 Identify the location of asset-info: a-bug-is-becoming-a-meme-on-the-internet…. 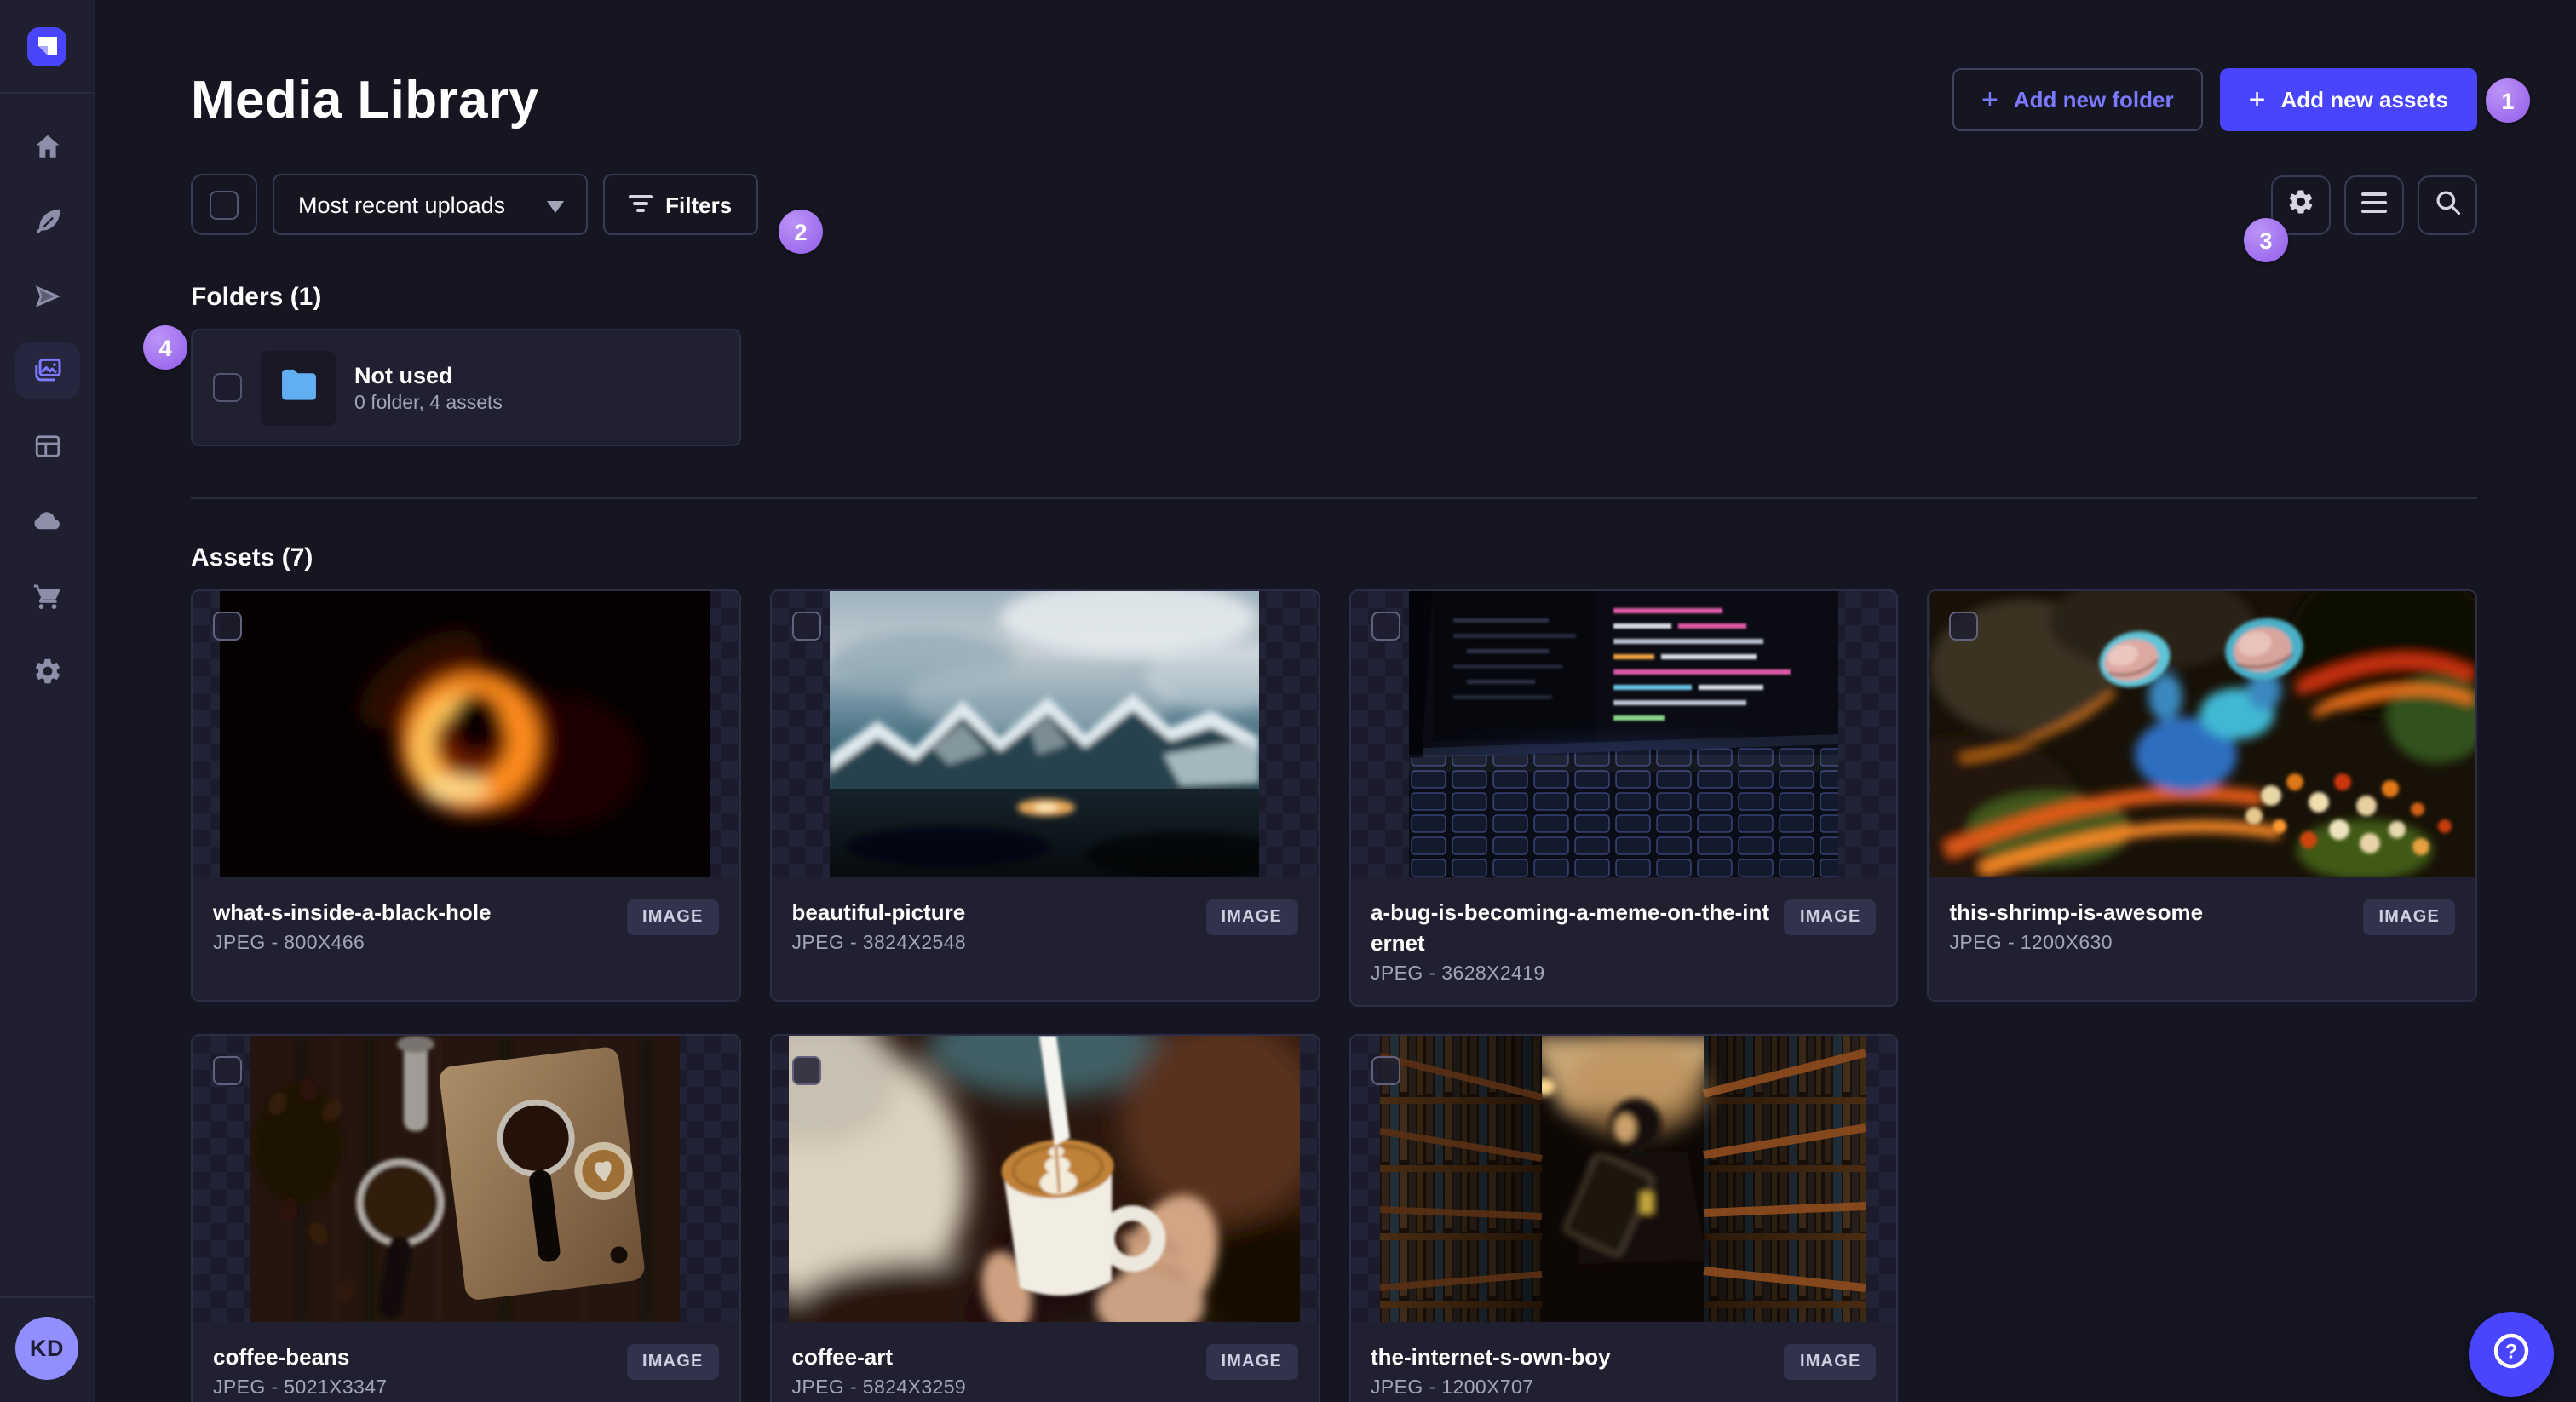
(1624, 941).